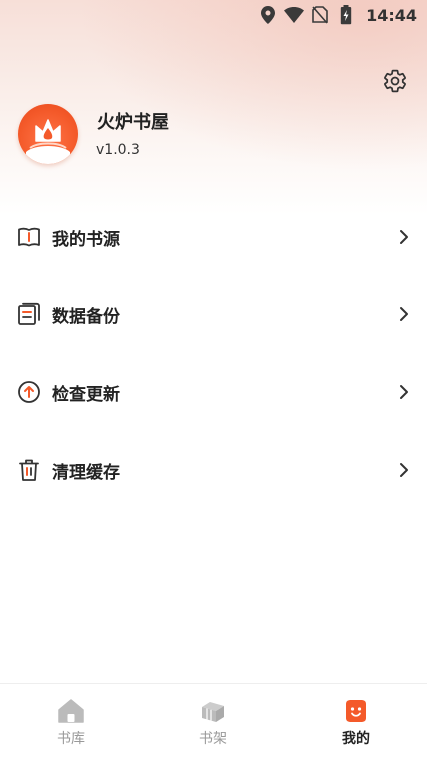  I want to click on location-icon, so click(268, 15).